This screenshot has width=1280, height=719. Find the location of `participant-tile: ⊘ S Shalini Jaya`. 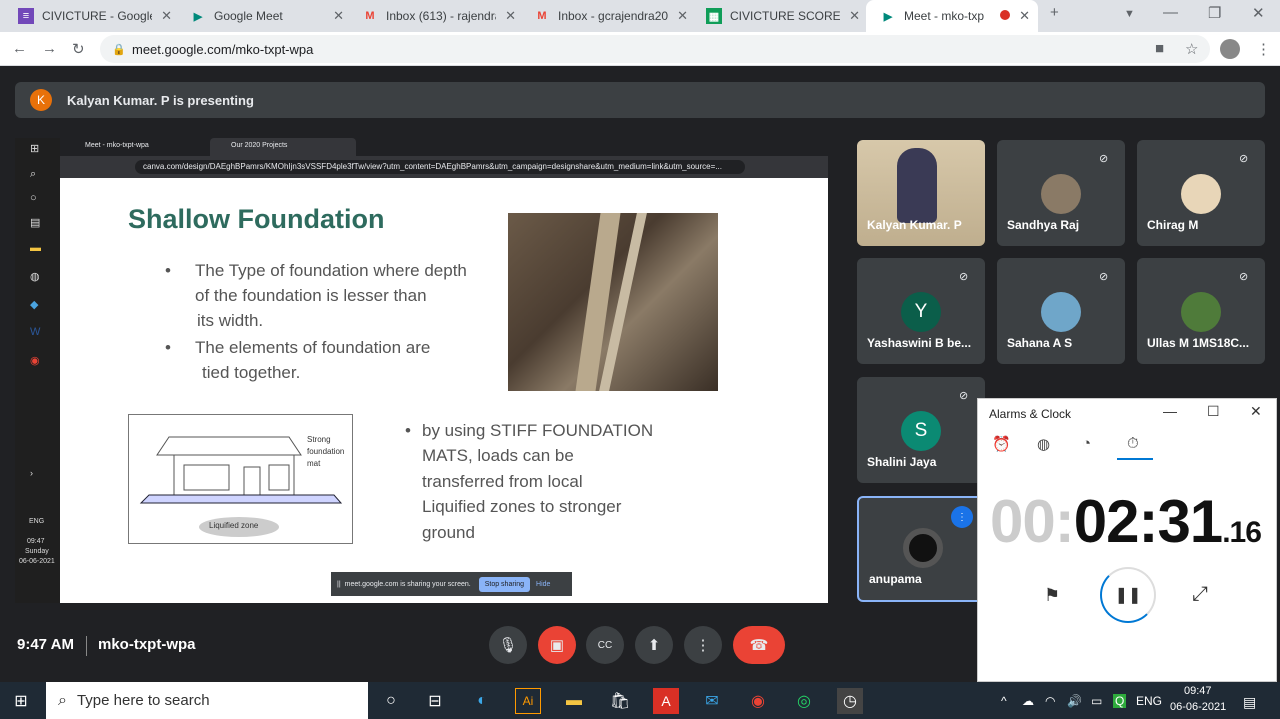

participant-tile: ⊘ S Shalini Jaya is located at coordinates (921, 430).